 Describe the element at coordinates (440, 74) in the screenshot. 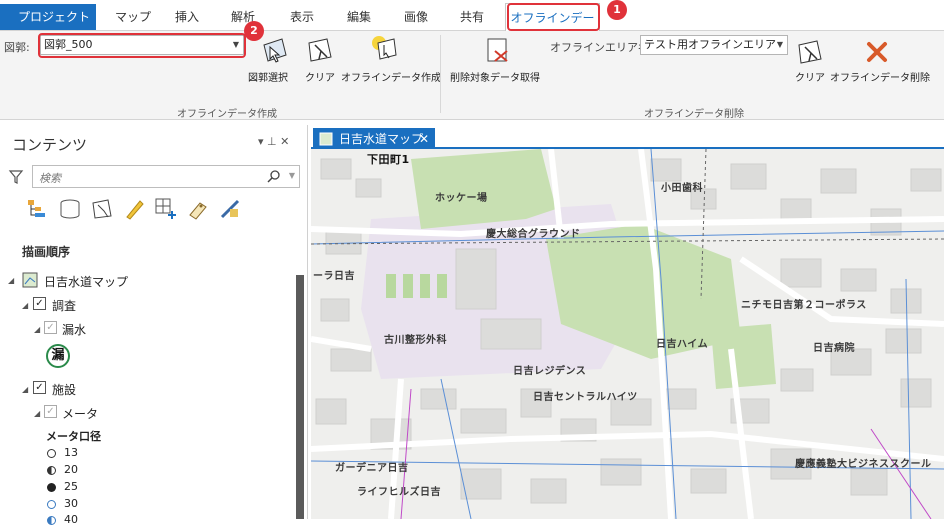

I see `ribbon-separator` at that location.